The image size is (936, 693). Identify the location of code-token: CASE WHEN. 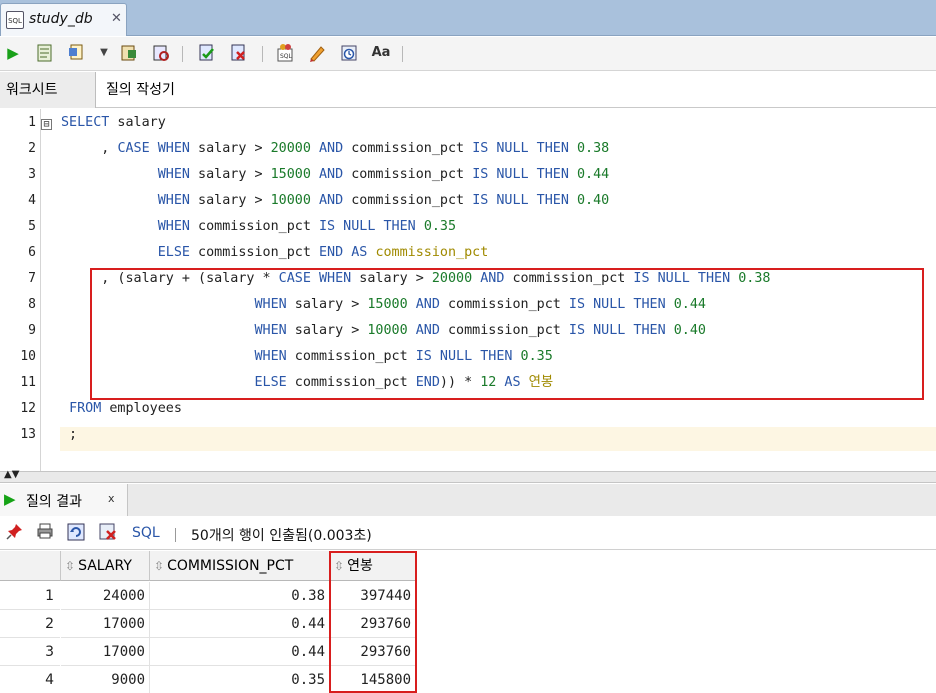
(153, 148).